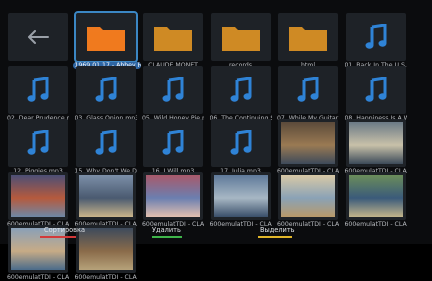 Image resolution: width=432 pixels, height=281 pixels. Describe the element at coordinates (167, 237) in the screenshot. I see `green-key-indicator` at that location.